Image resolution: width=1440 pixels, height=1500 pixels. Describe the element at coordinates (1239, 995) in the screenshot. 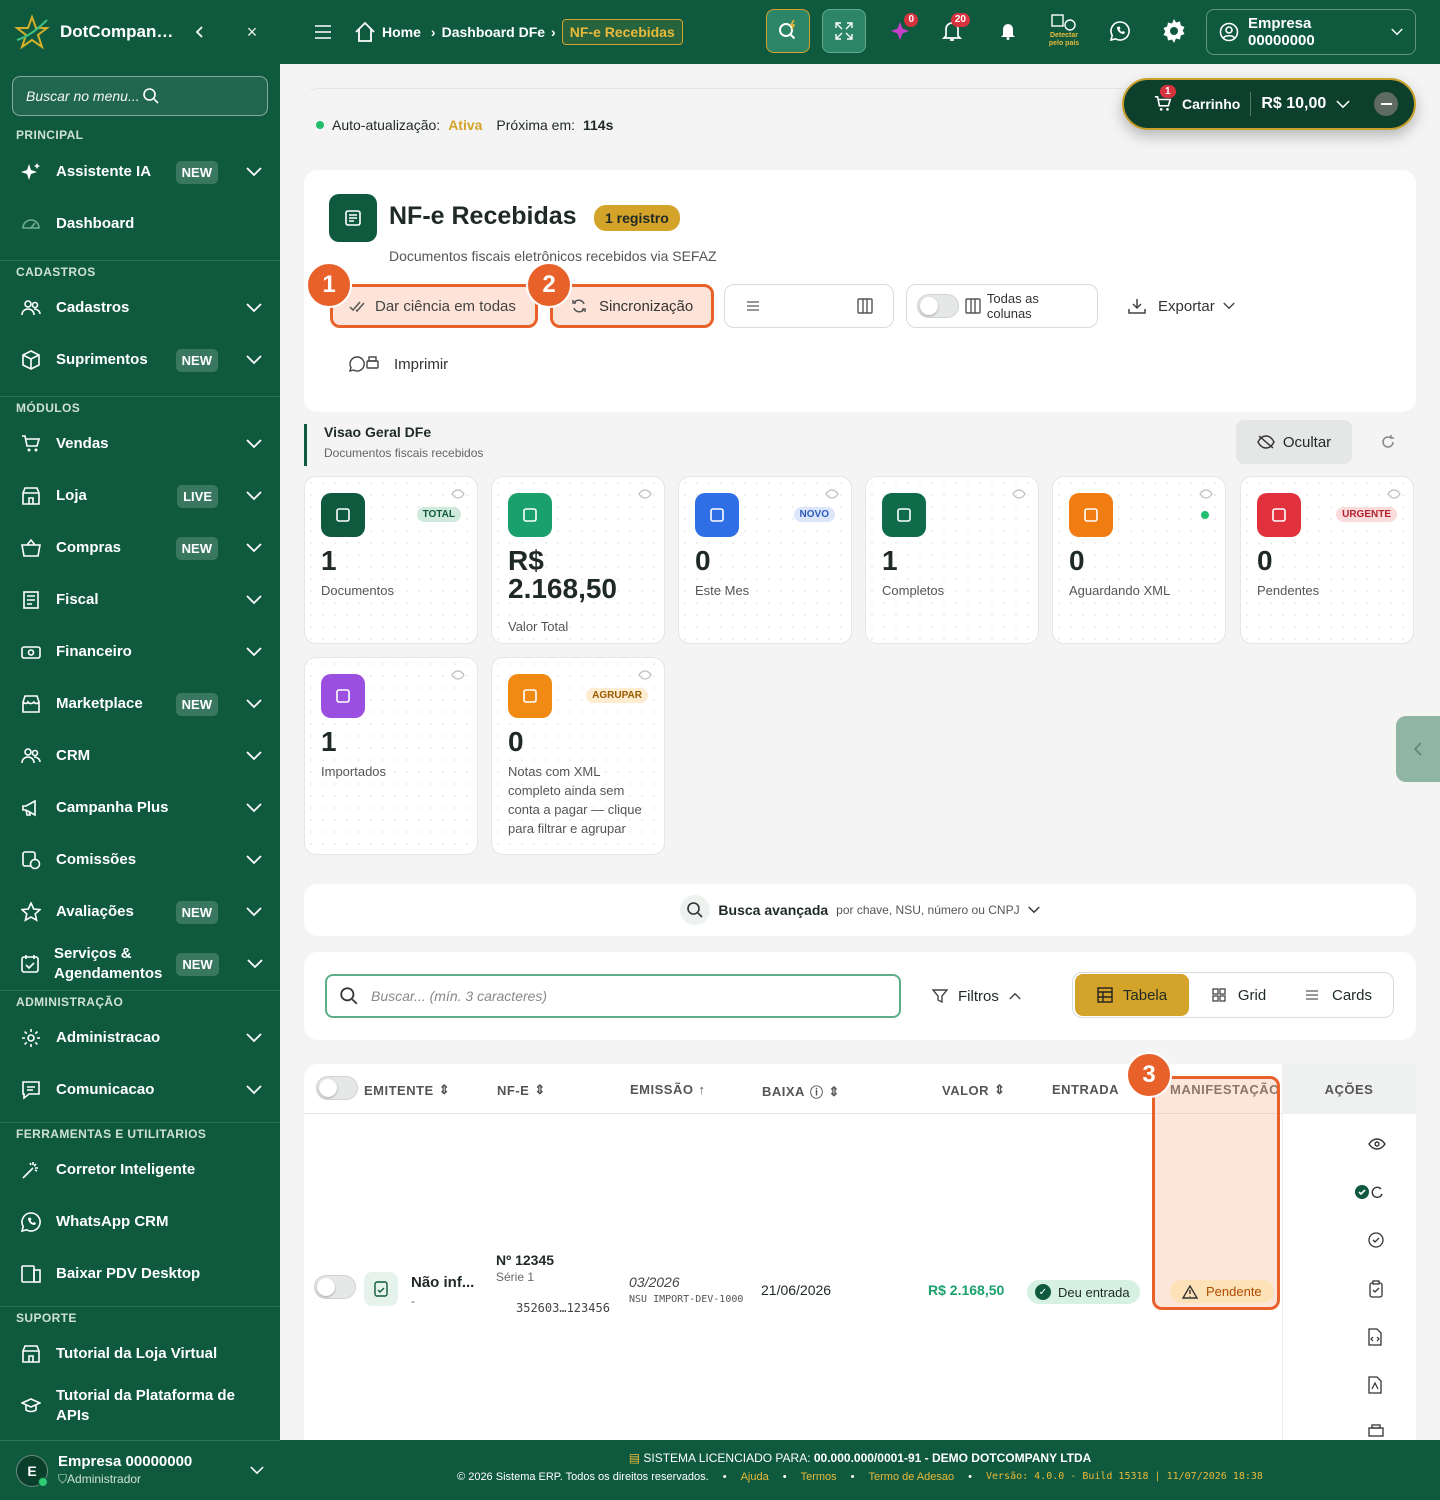

I see `view-grid-button: Grid` at that location.